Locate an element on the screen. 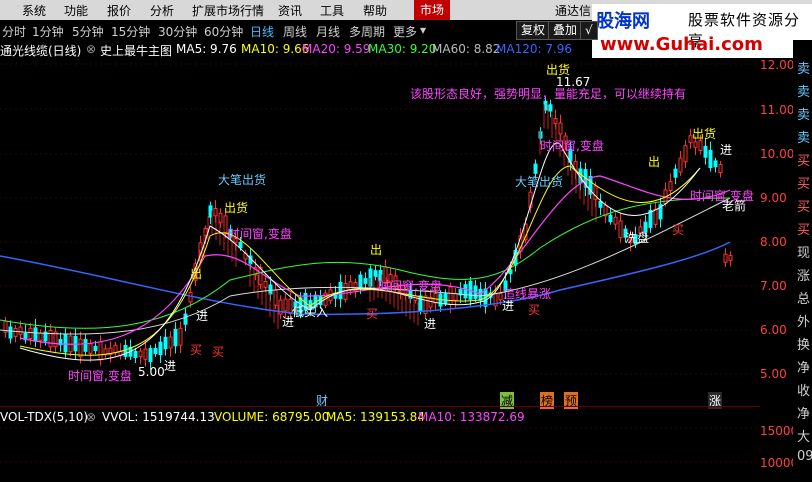 The image size is (812, 482). side-label: 现 is located at coordinates (804, 253).